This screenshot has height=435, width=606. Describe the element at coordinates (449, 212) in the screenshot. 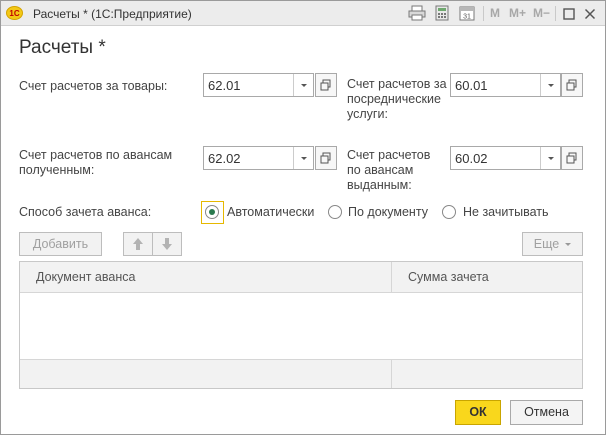

I see `radio-no-offset` at that location.